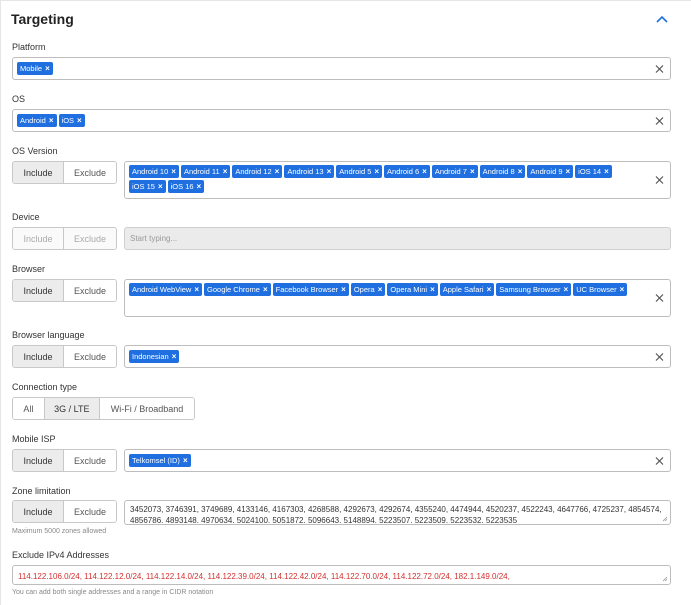  Describe the element at coordinates (305, 171) in the screenshot. I see `tag-label: Android 13` at that location.